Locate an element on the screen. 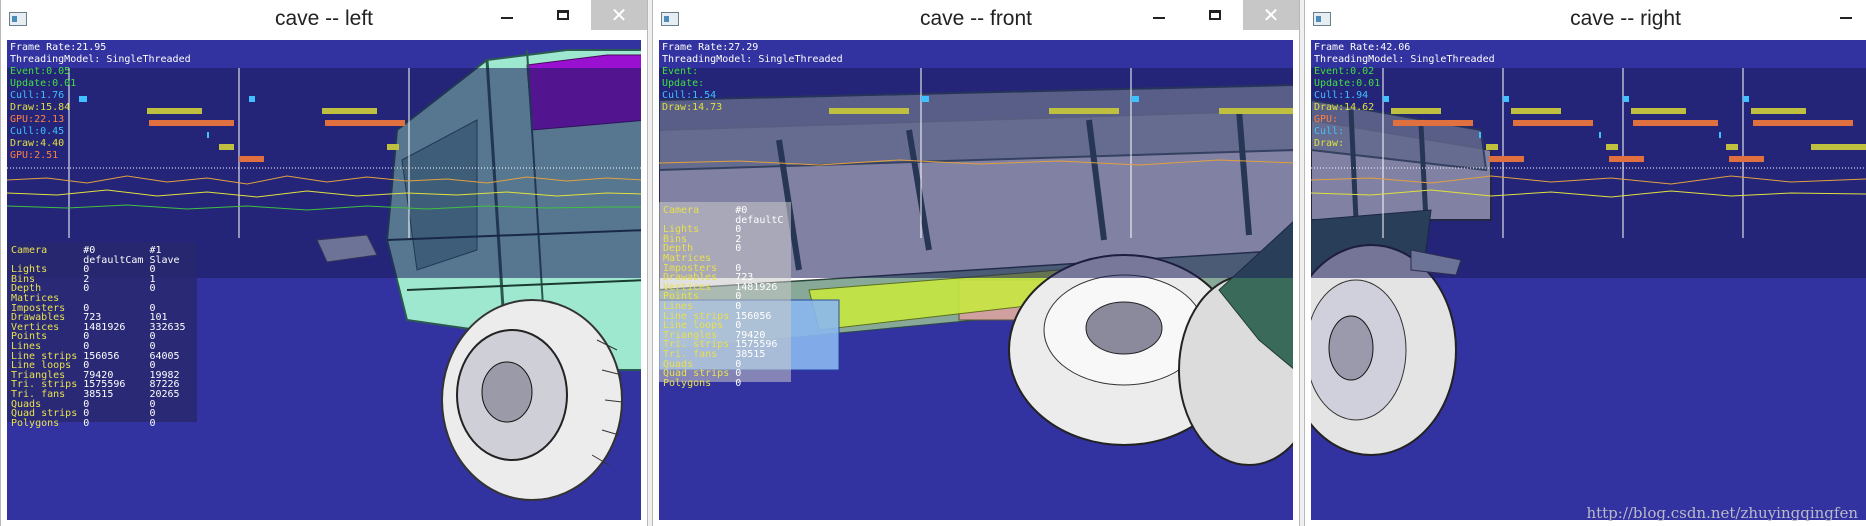 The width and height of the screenshot is (1866, 526). table-header-cell: defaultC is located at coordinates (759, 220).